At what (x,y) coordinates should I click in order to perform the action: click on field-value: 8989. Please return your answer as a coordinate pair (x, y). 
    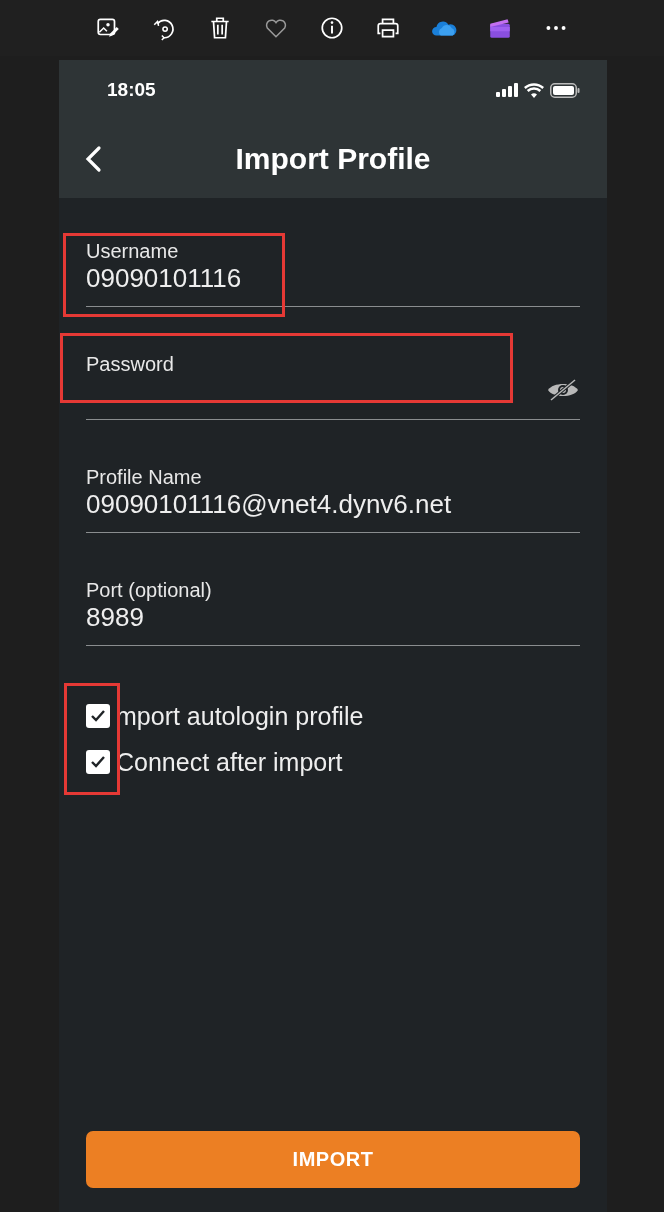
    Looking at the image, I should click on (115, 617).